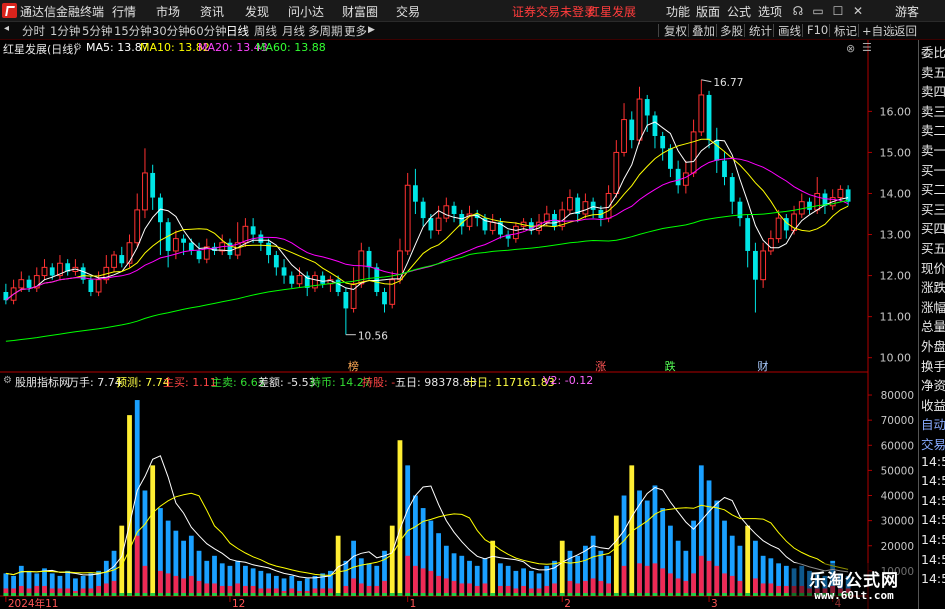 The height and width of the screenshot is (609, 945). Describe the element at coordinates (703, 31) in the screenshot. I see `btn-overlay: 叠加` at that location.